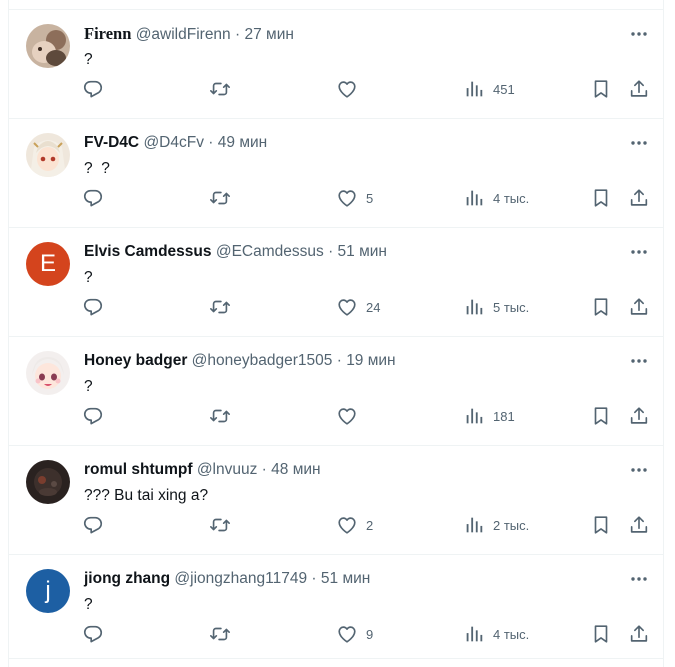 Image resolution: width=675 pixels, height=667 pixels. I want to click on timestamp: 27 мин, so click(268, 34).